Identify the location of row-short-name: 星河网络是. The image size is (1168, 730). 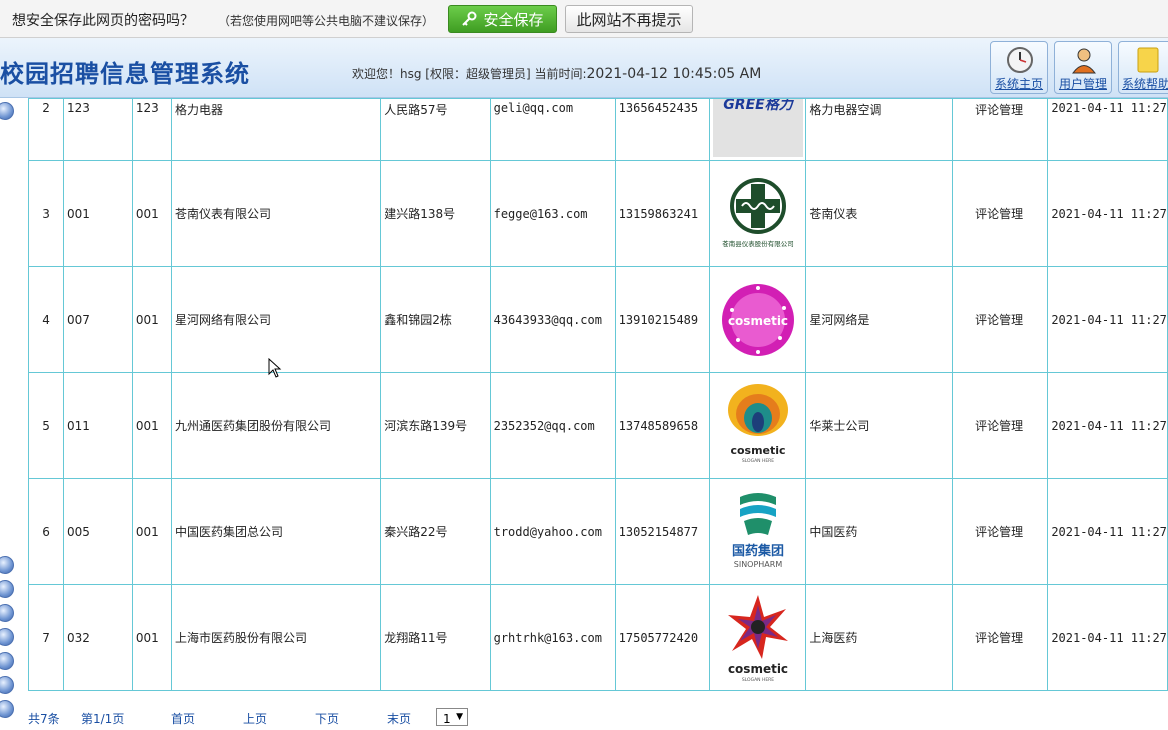
(879, 319).